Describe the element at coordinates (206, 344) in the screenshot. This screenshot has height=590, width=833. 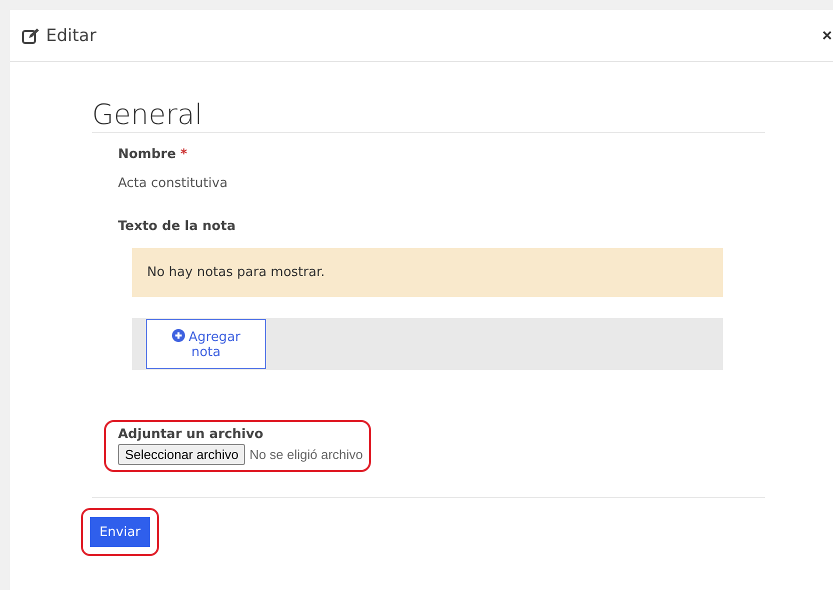
I see `add-note-button: Agregar nota` at that location.